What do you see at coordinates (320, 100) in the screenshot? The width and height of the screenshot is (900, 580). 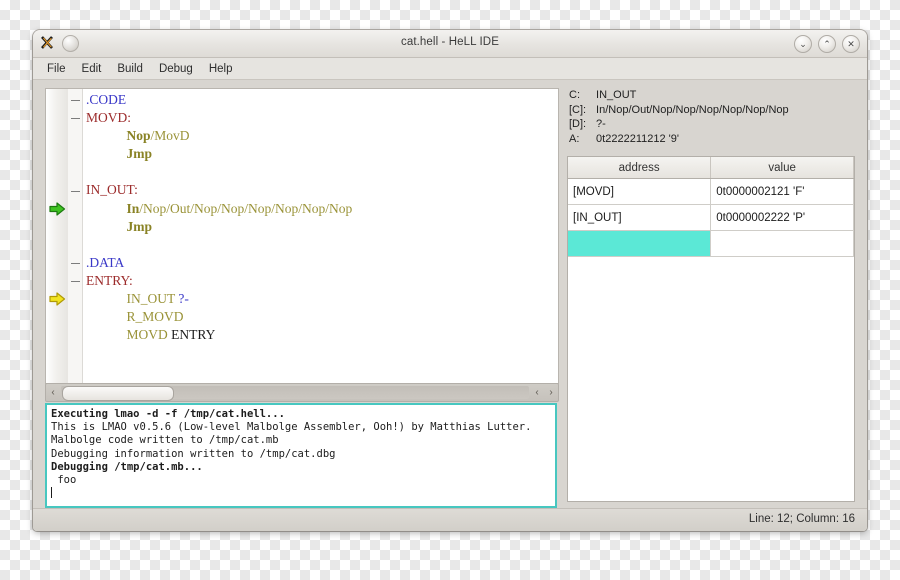 I see `code-line: .CODE` at bounding box center [320, 100].